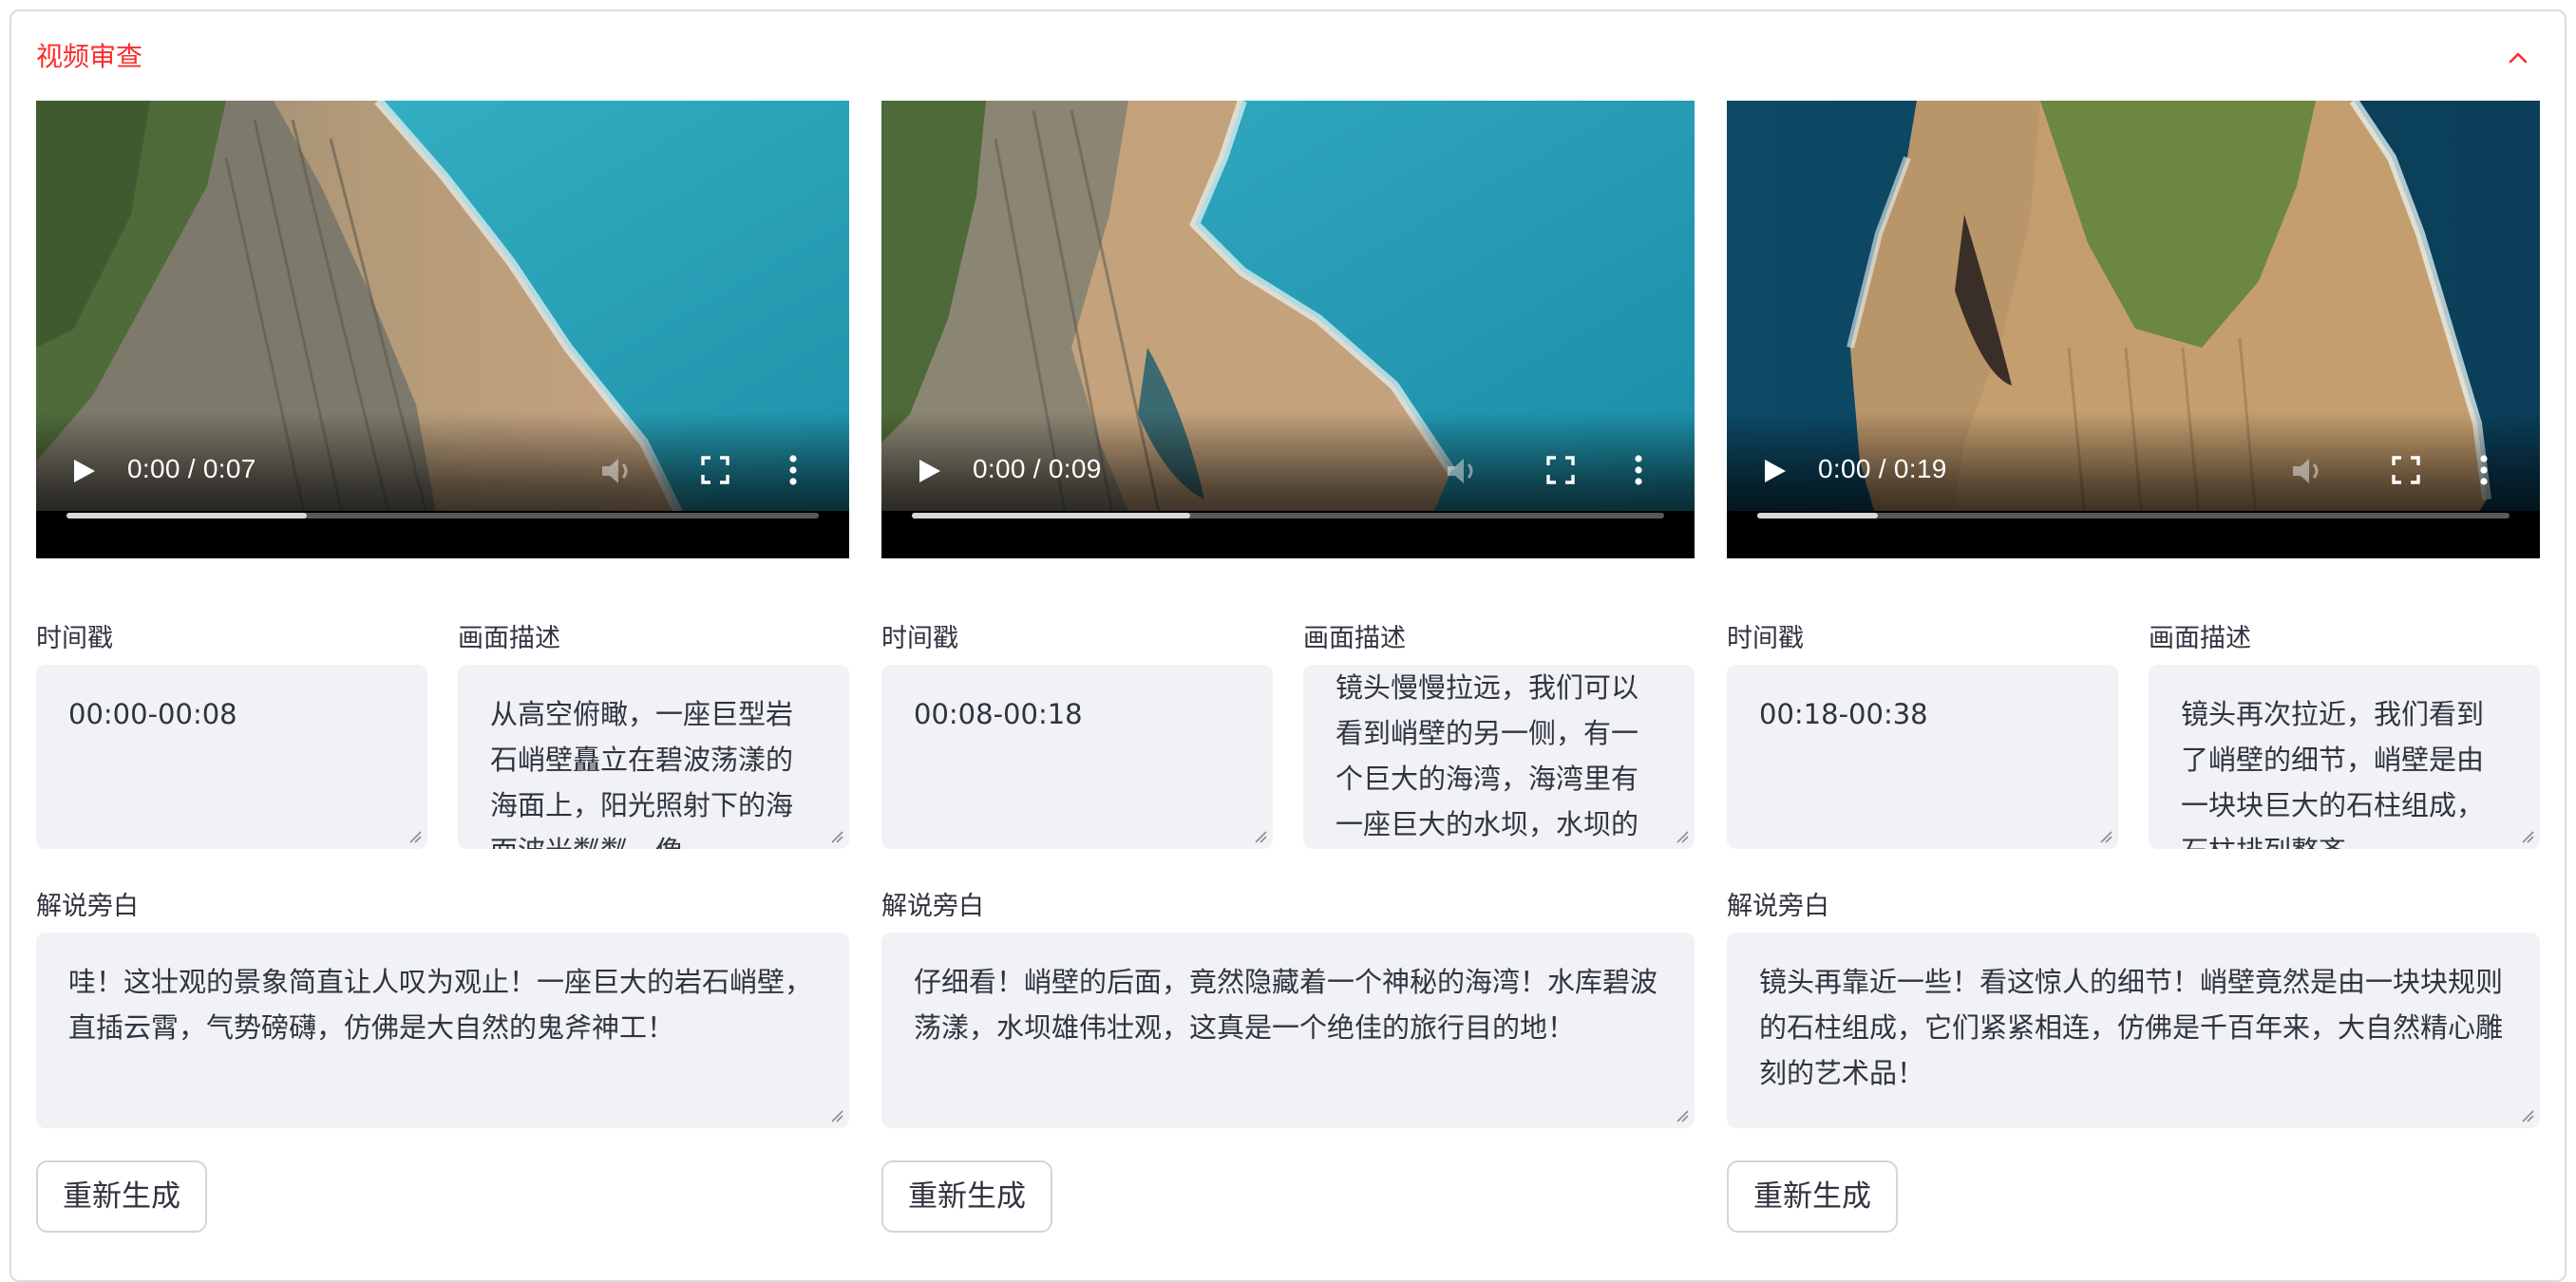 This screenshot has height=1282, width=2576. I want to click on description-value: 从高空俯瞰，一座巨型岩石峭壁矗立在碧波荡漾的海面上，阳光照射下的海面波光粼粼，像, so click(642, 773).